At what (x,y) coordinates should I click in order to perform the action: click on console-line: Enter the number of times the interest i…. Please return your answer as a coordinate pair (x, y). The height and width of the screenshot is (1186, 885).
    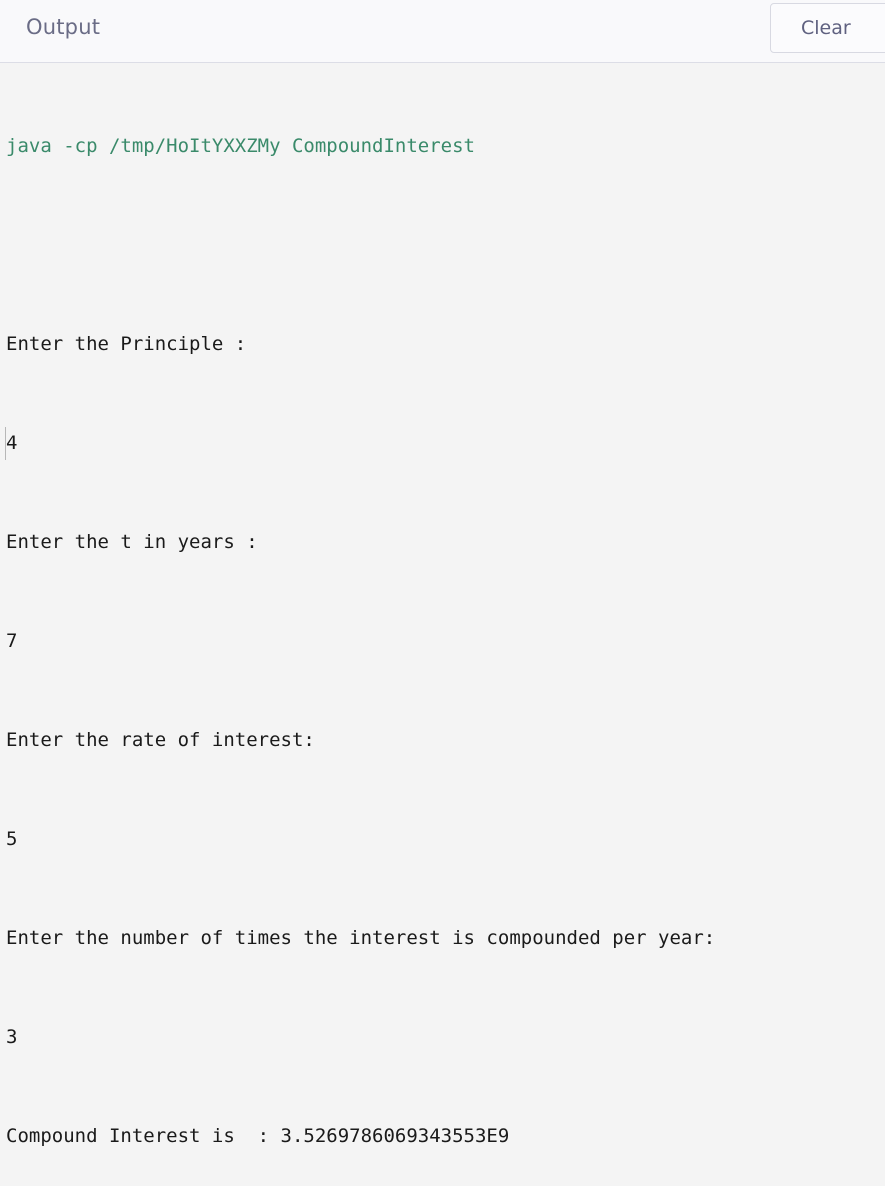
    Looking at the image, I should click on (361, 938).